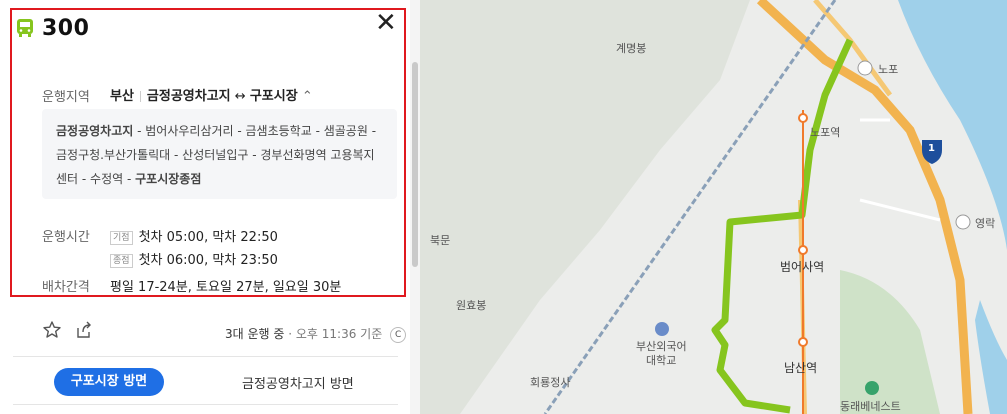 The height and width of the screenshot is (414, 1007). I want to click on divider, so click(205, 356).